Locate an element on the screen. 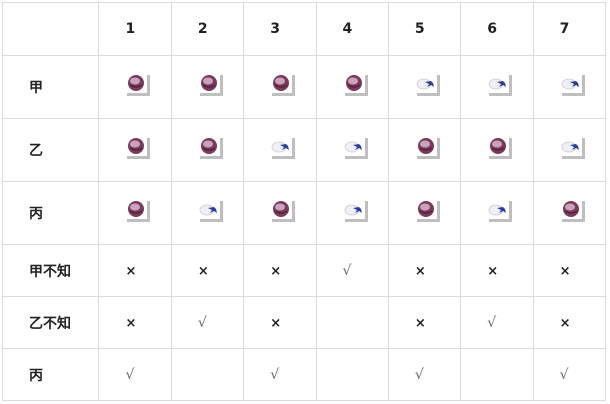  row-label: 乙 is located at coordinates (50, 150).